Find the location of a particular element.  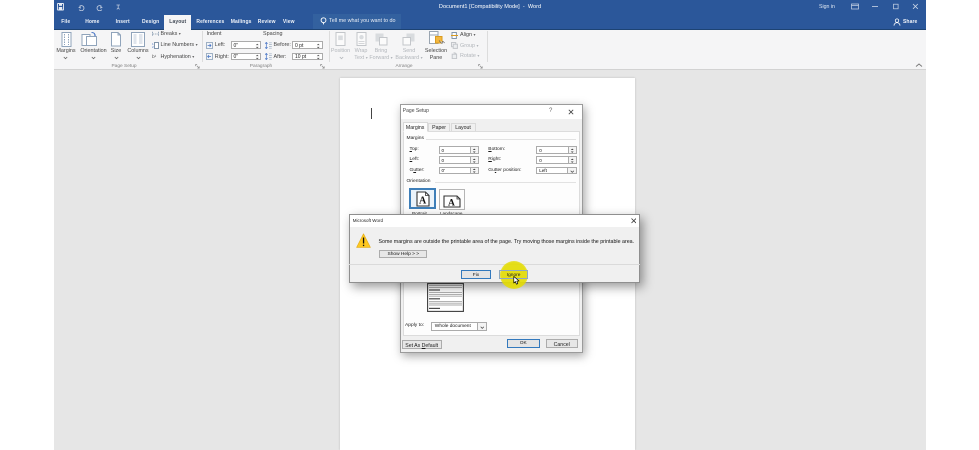

svg-text: 2 is located at coordinates (153, 47).